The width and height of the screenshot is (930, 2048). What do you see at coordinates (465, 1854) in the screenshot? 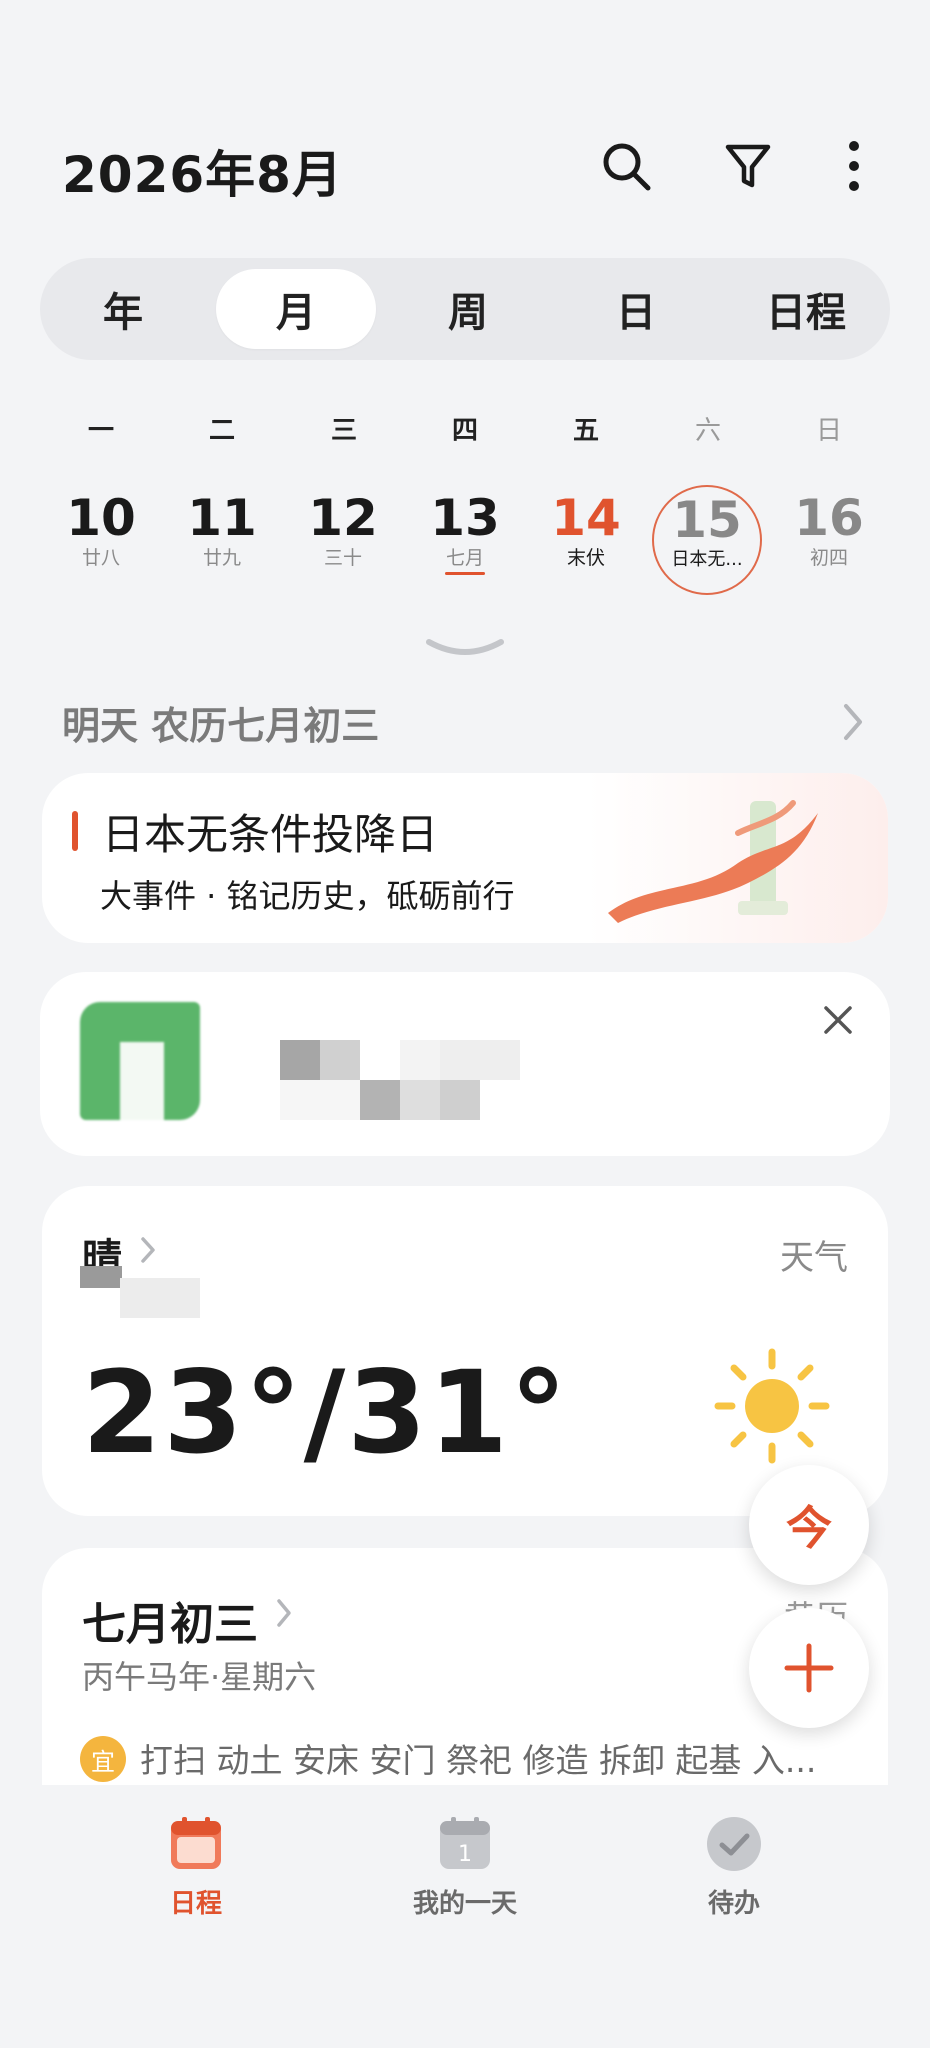
I see `svg-text: 1` at bounding box center [465, 1854].